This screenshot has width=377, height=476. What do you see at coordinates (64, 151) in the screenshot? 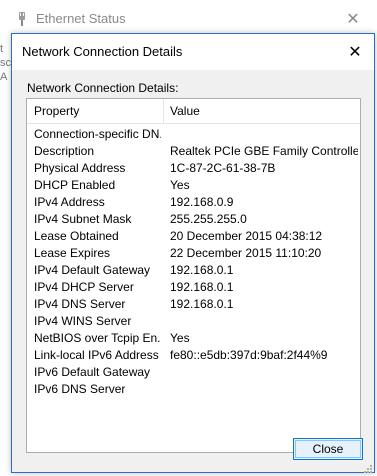
I see `property-cell: Description` at bounding box center [64, 151].